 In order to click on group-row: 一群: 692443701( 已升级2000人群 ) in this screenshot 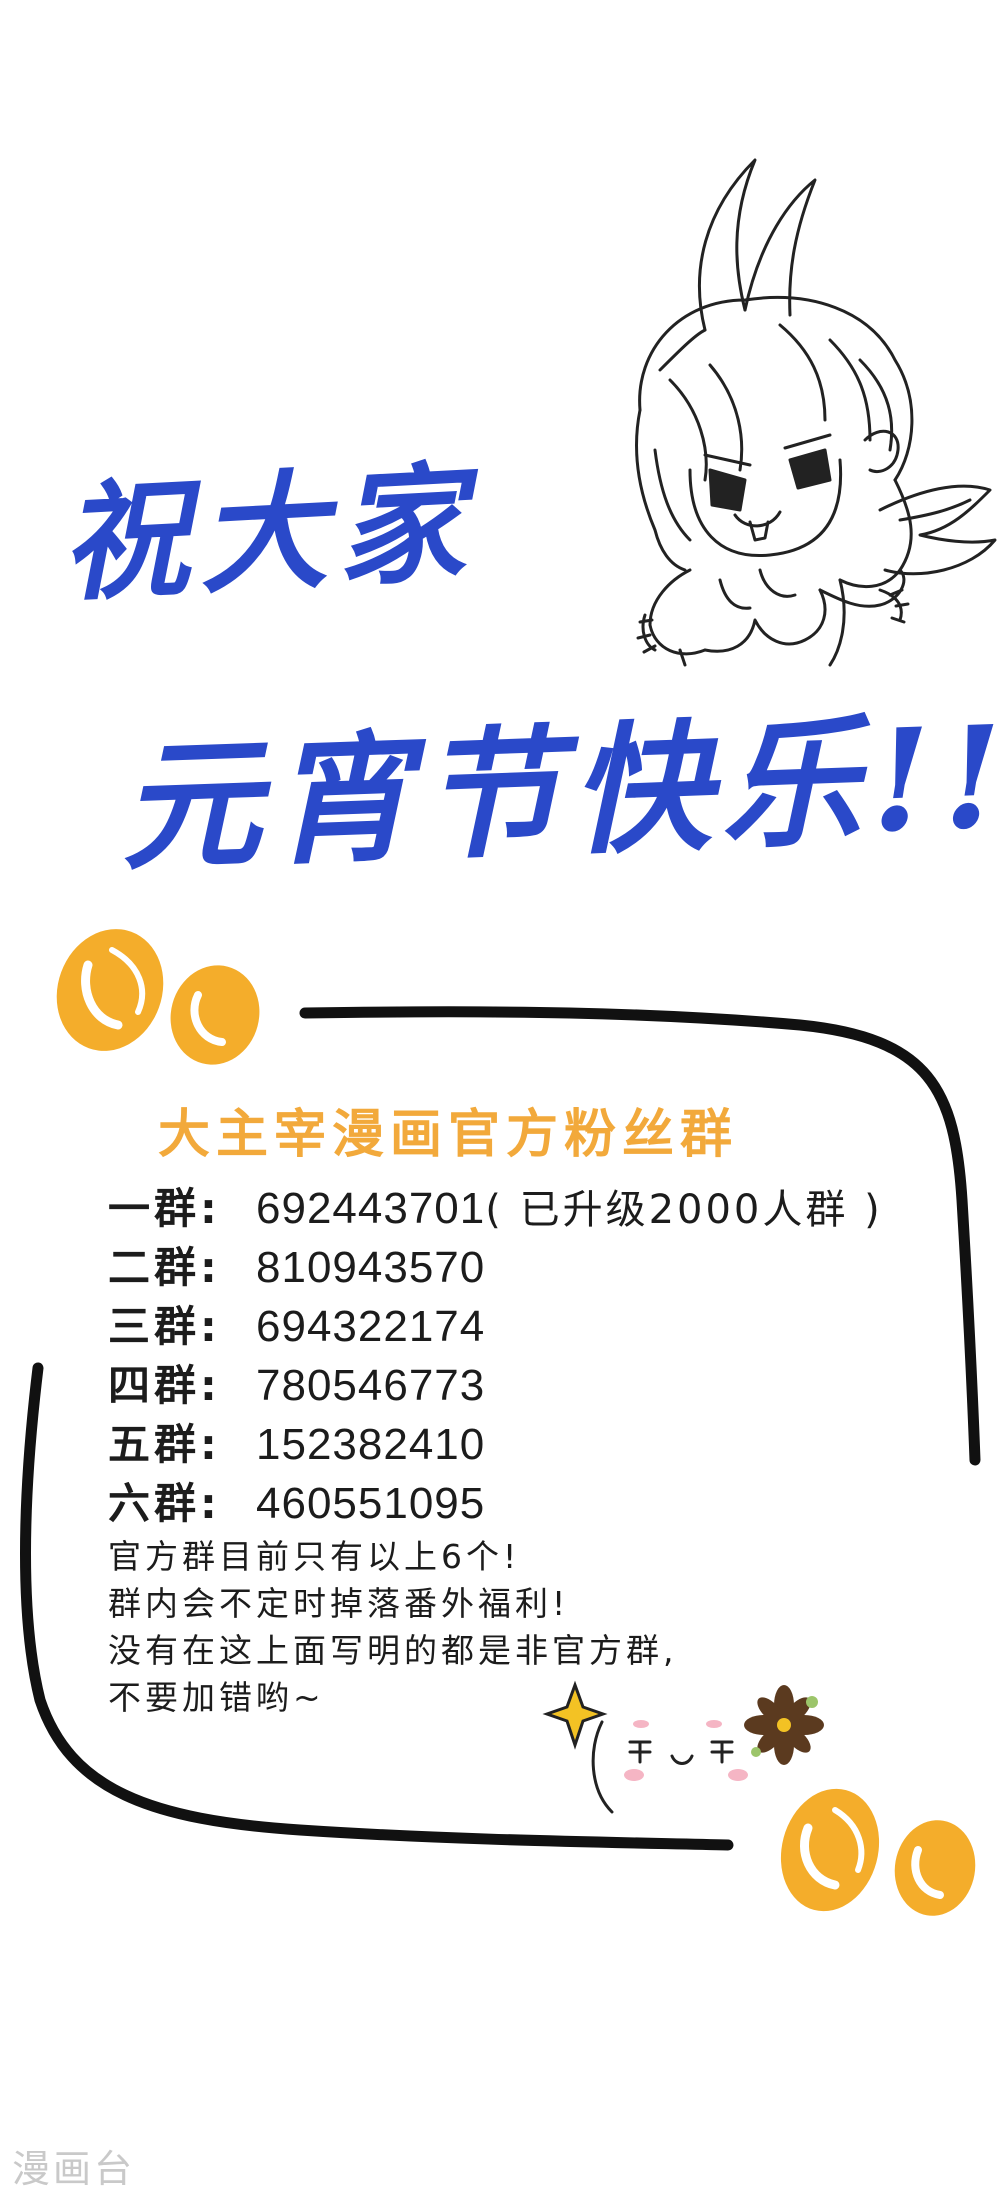, I will do `click(495, 1204)`.